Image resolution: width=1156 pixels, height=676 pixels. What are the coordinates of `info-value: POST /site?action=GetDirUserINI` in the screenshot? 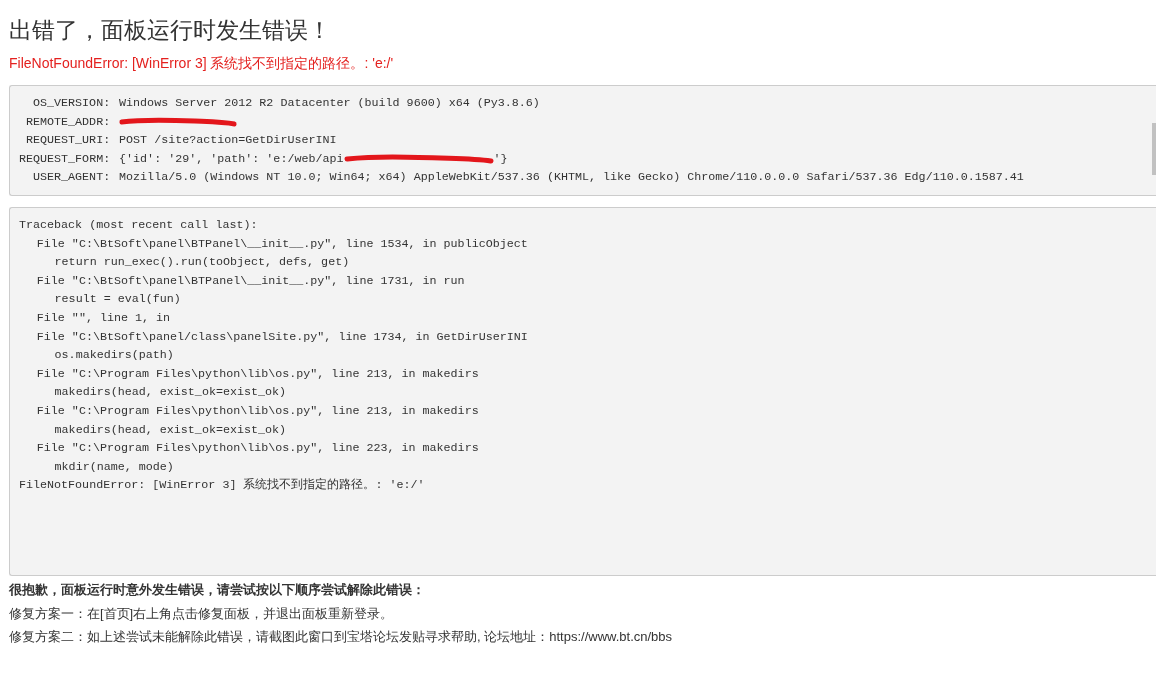 It's located at (228, 141).